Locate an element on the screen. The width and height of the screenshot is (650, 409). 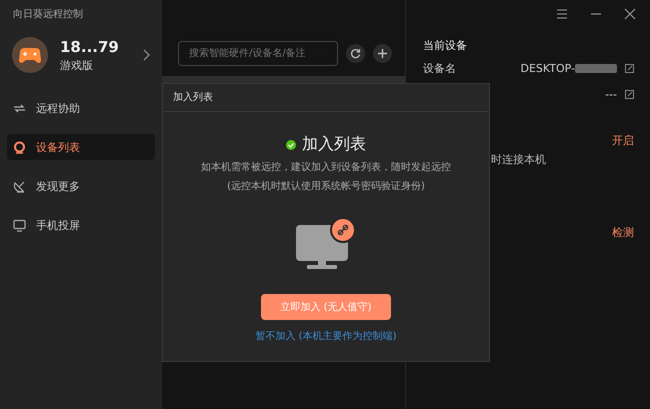
menu-icon is located at coordinates (562, 14).